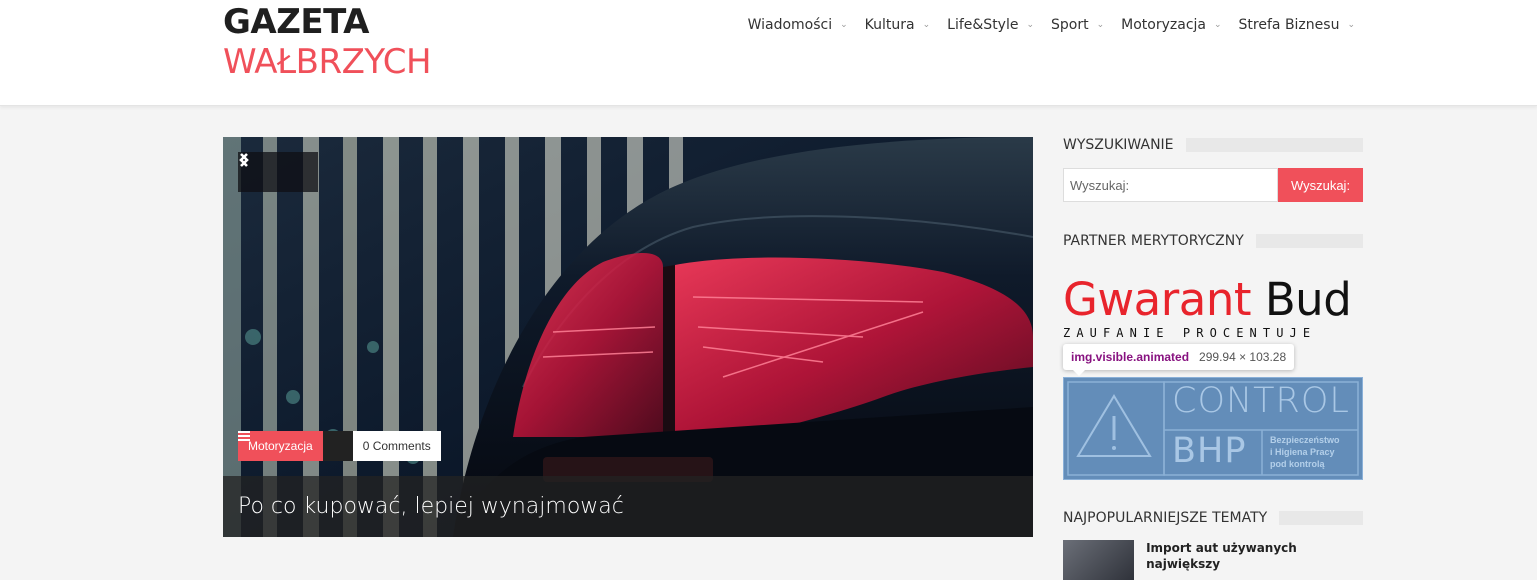  I want to click on nav-label: Sport, so click(1070, 25).